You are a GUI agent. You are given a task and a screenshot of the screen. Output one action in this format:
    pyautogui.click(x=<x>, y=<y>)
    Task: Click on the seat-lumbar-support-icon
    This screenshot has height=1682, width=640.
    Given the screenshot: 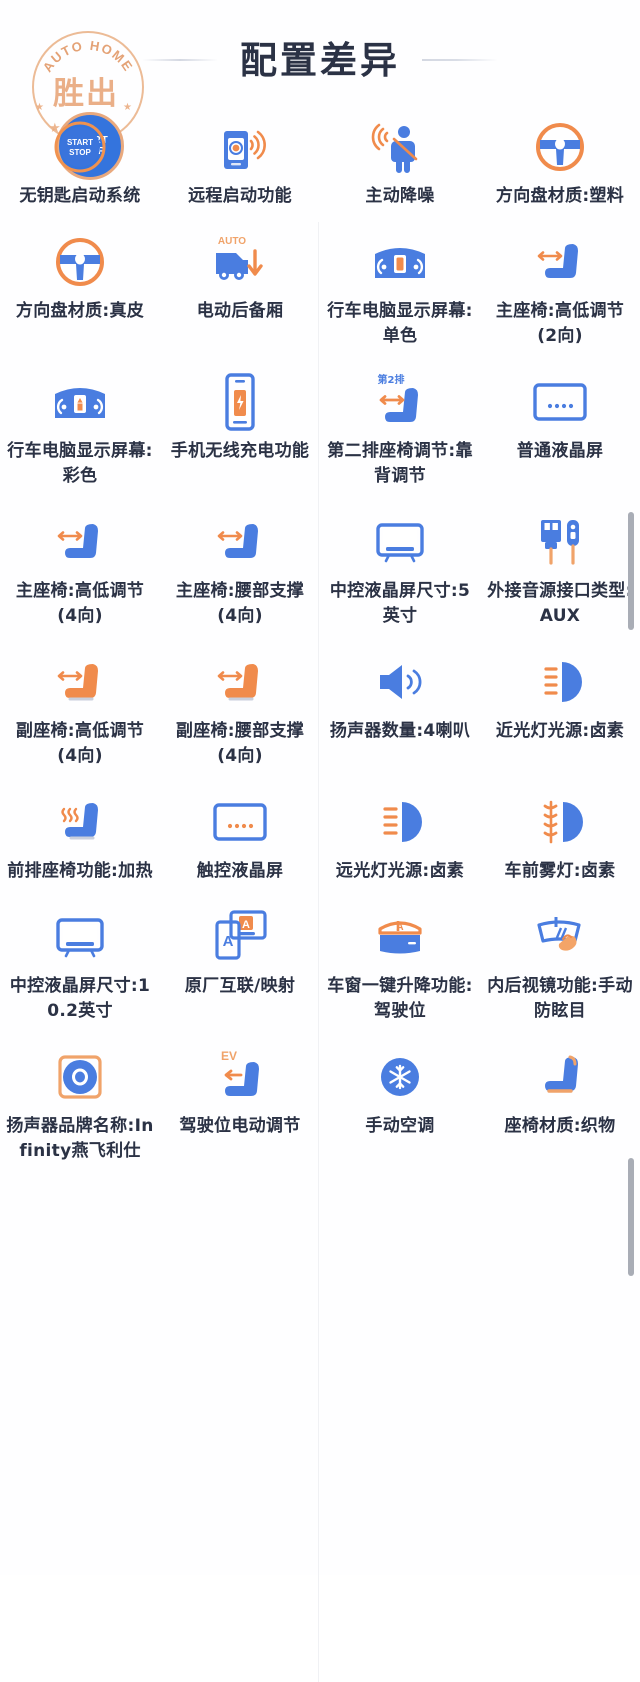 What is the action you would take?
    pyautogui.click(x=240, y=542)
    